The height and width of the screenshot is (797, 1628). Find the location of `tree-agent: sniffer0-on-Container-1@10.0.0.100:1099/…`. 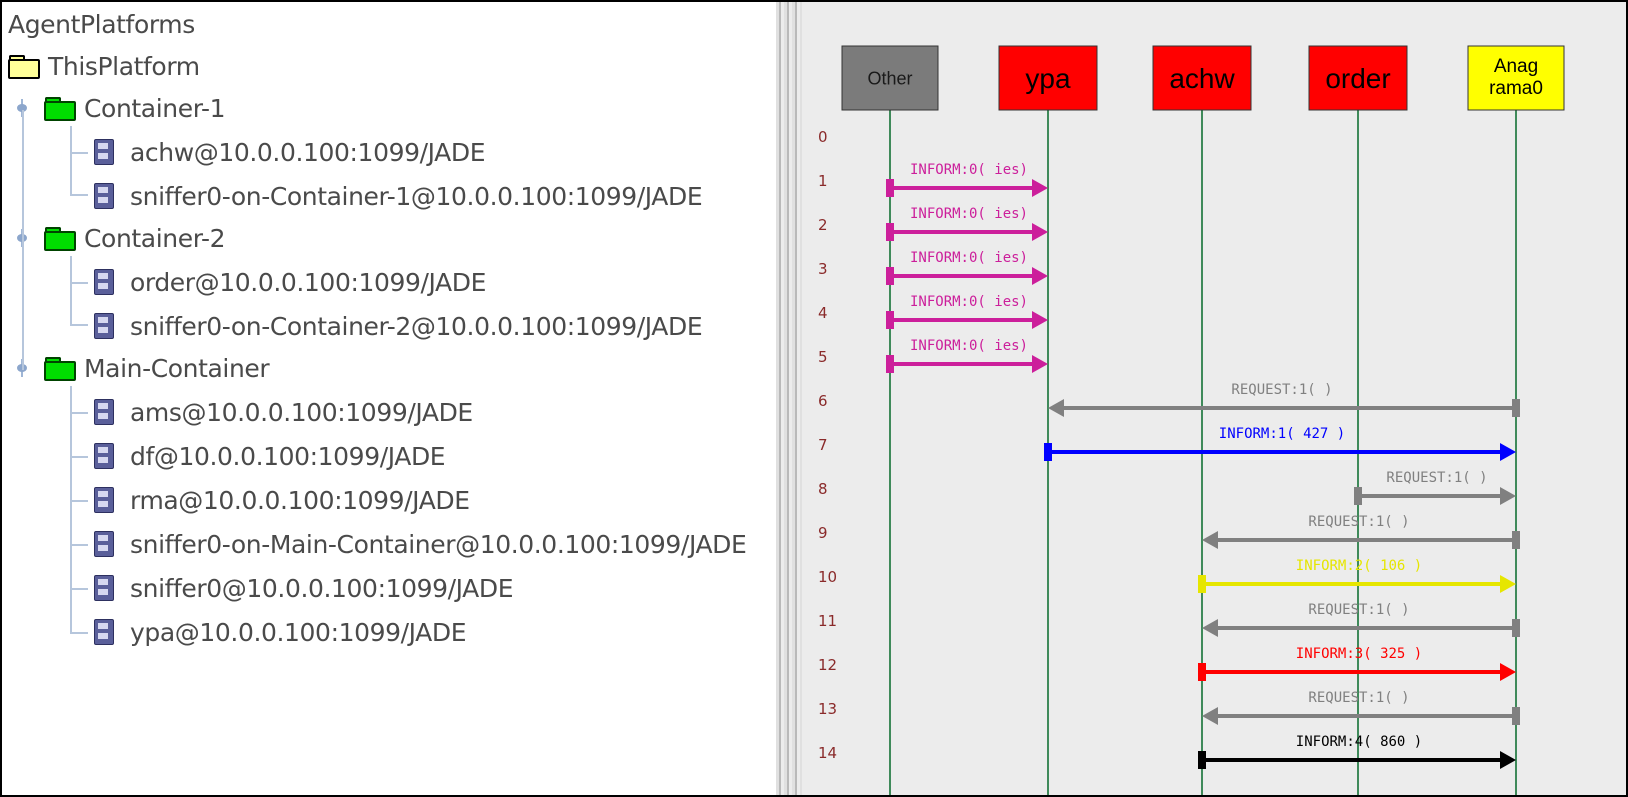

tree-agent: sniffer0-on-Container-1@10.0.0.100:1099/… is located at coordinates (398, 196).